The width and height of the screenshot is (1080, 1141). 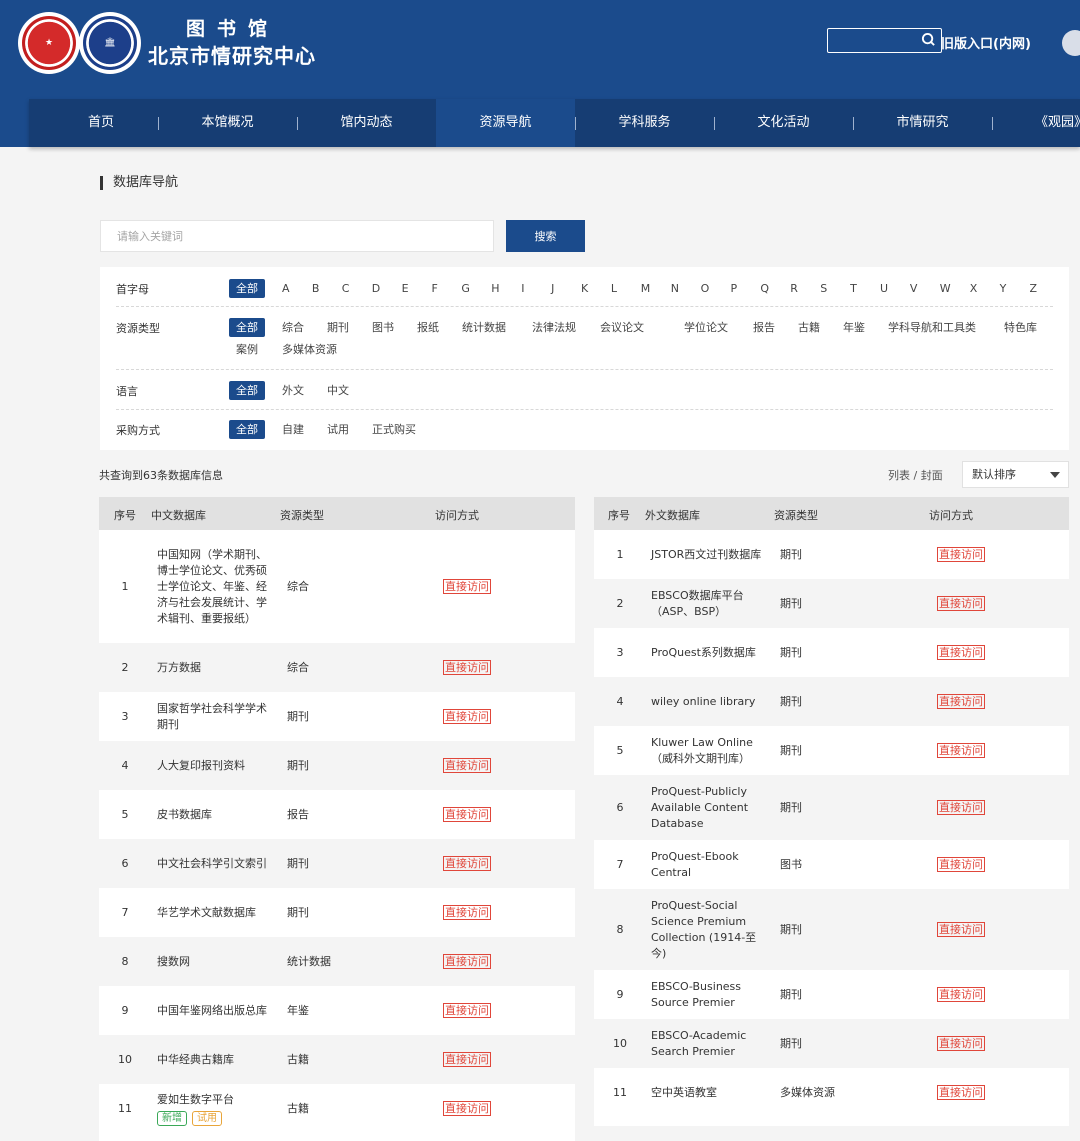 What do you see at coordinates (376, 288) in the screenshot?
I see `filter-letter-option: D` at bounding box center [376, 288].